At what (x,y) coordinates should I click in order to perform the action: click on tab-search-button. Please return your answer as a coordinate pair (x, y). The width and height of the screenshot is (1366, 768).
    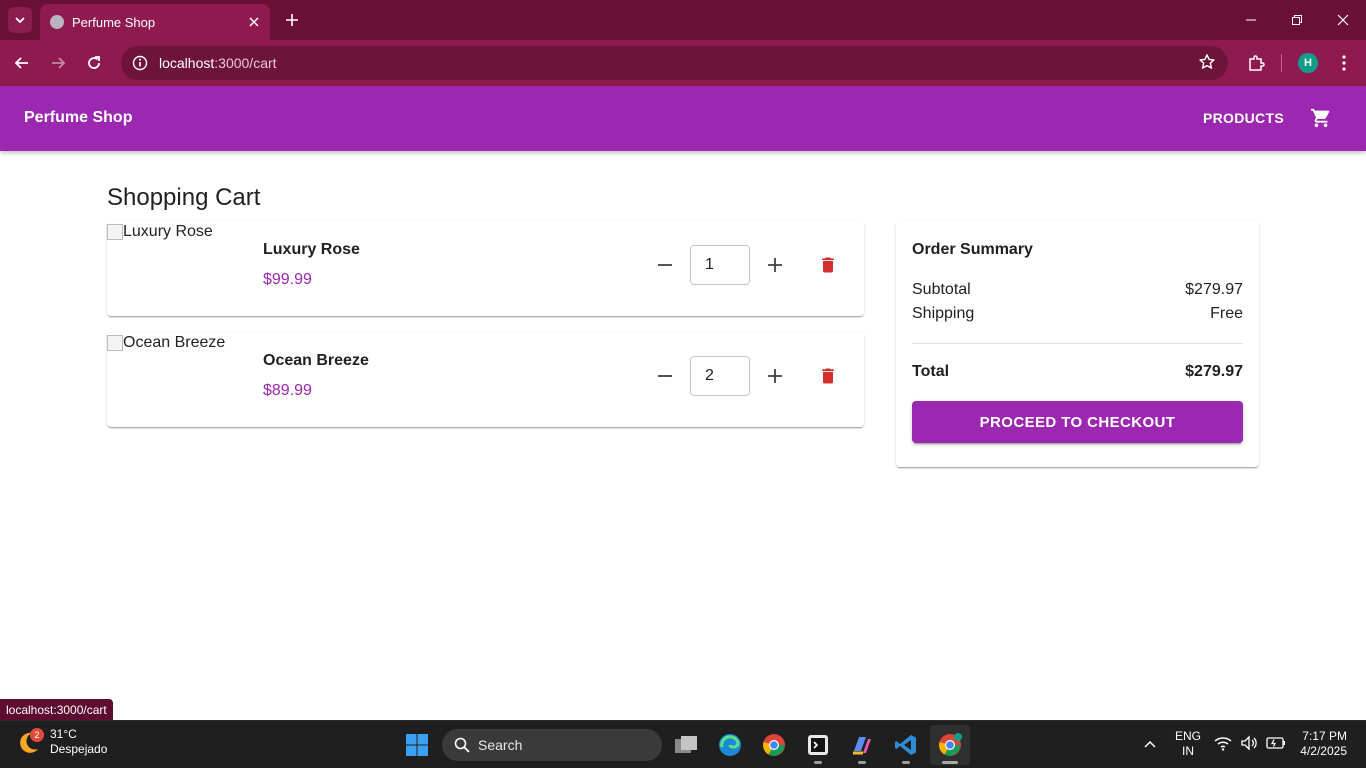
    Looking at the image, I should click on (20, 20).